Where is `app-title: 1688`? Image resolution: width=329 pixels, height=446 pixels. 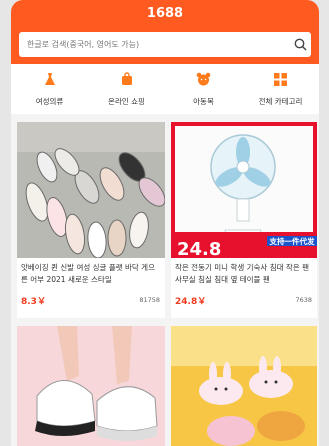
app-title: 1688 is located at coordinates (165, 13).